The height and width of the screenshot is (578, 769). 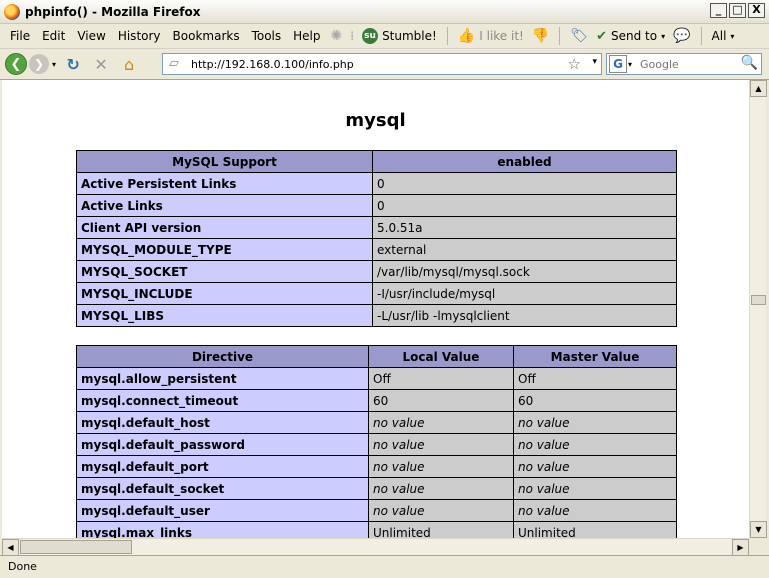 I want to click on table-row: mysql.default_user no value no value, so click(x=376, y=510).